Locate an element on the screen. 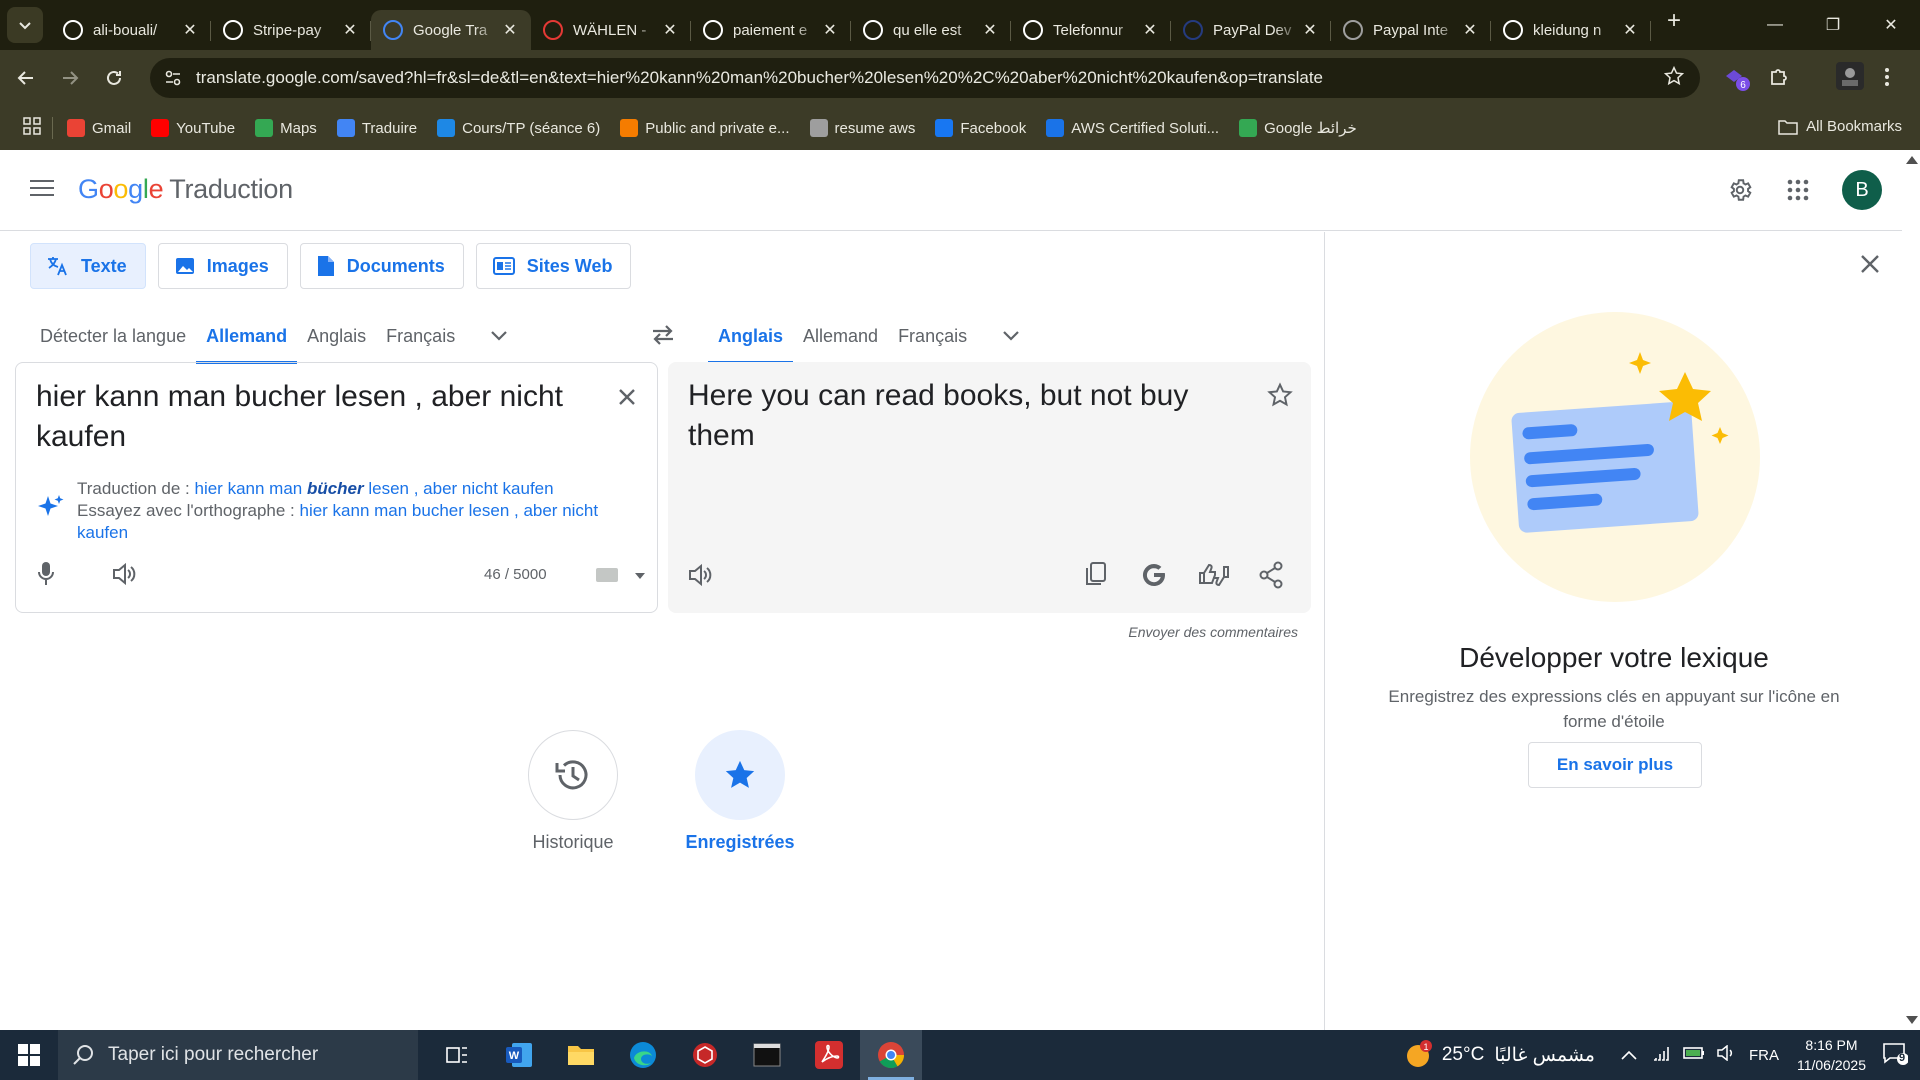 Image resolution: width=1920 pixels, height=1080 pixels. account-avatar: B is located at coordinates (1862, 190).